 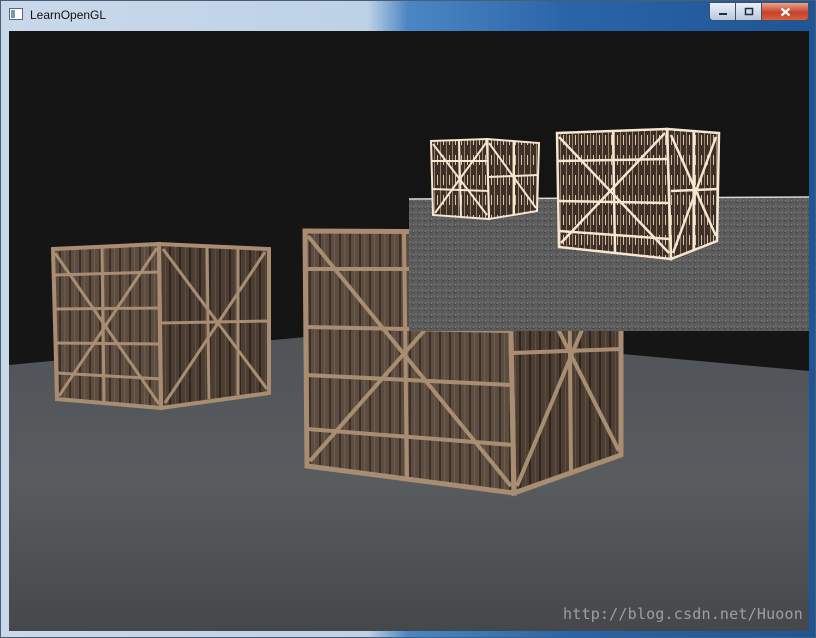 I want to click on maximize-icon, so click(x=748, y=11).